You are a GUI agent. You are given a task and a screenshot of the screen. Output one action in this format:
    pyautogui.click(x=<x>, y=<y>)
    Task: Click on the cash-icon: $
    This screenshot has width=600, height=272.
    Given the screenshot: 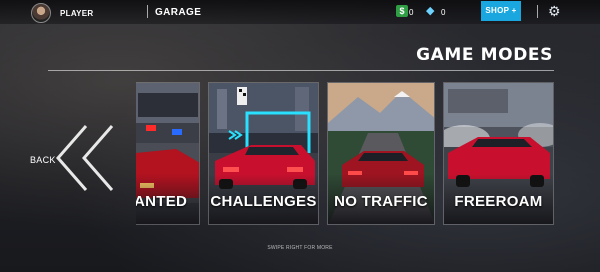 What is the action you would take?
    pyautogui.click(x=402, y=11)
    